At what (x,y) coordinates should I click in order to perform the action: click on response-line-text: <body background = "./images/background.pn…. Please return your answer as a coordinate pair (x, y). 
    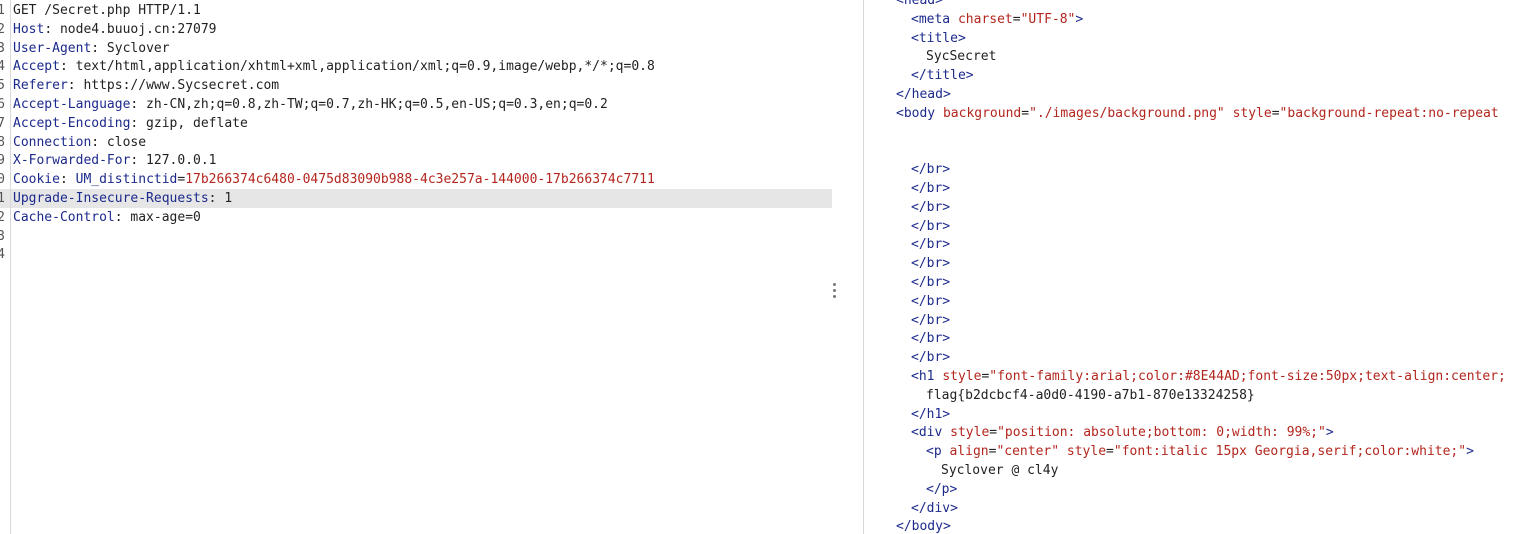
    Looking at the image, I should click on (1197, 113).